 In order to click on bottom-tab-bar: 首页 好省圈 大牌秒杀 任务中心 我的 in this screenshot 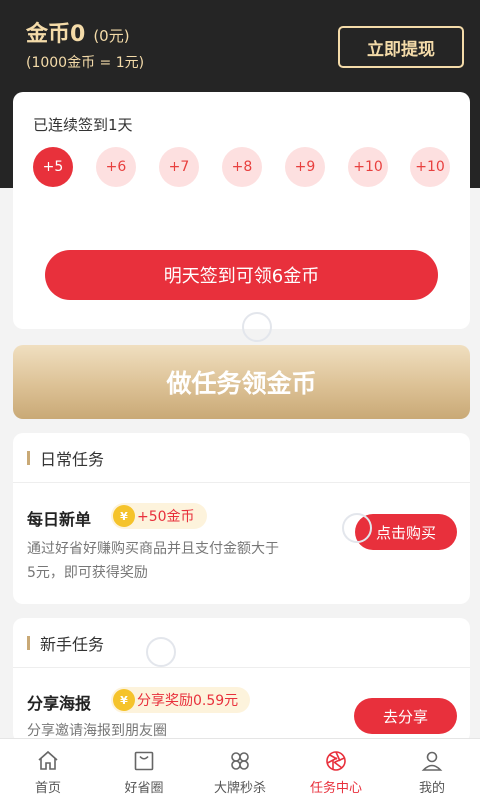, I will do `click(240, 769)`.